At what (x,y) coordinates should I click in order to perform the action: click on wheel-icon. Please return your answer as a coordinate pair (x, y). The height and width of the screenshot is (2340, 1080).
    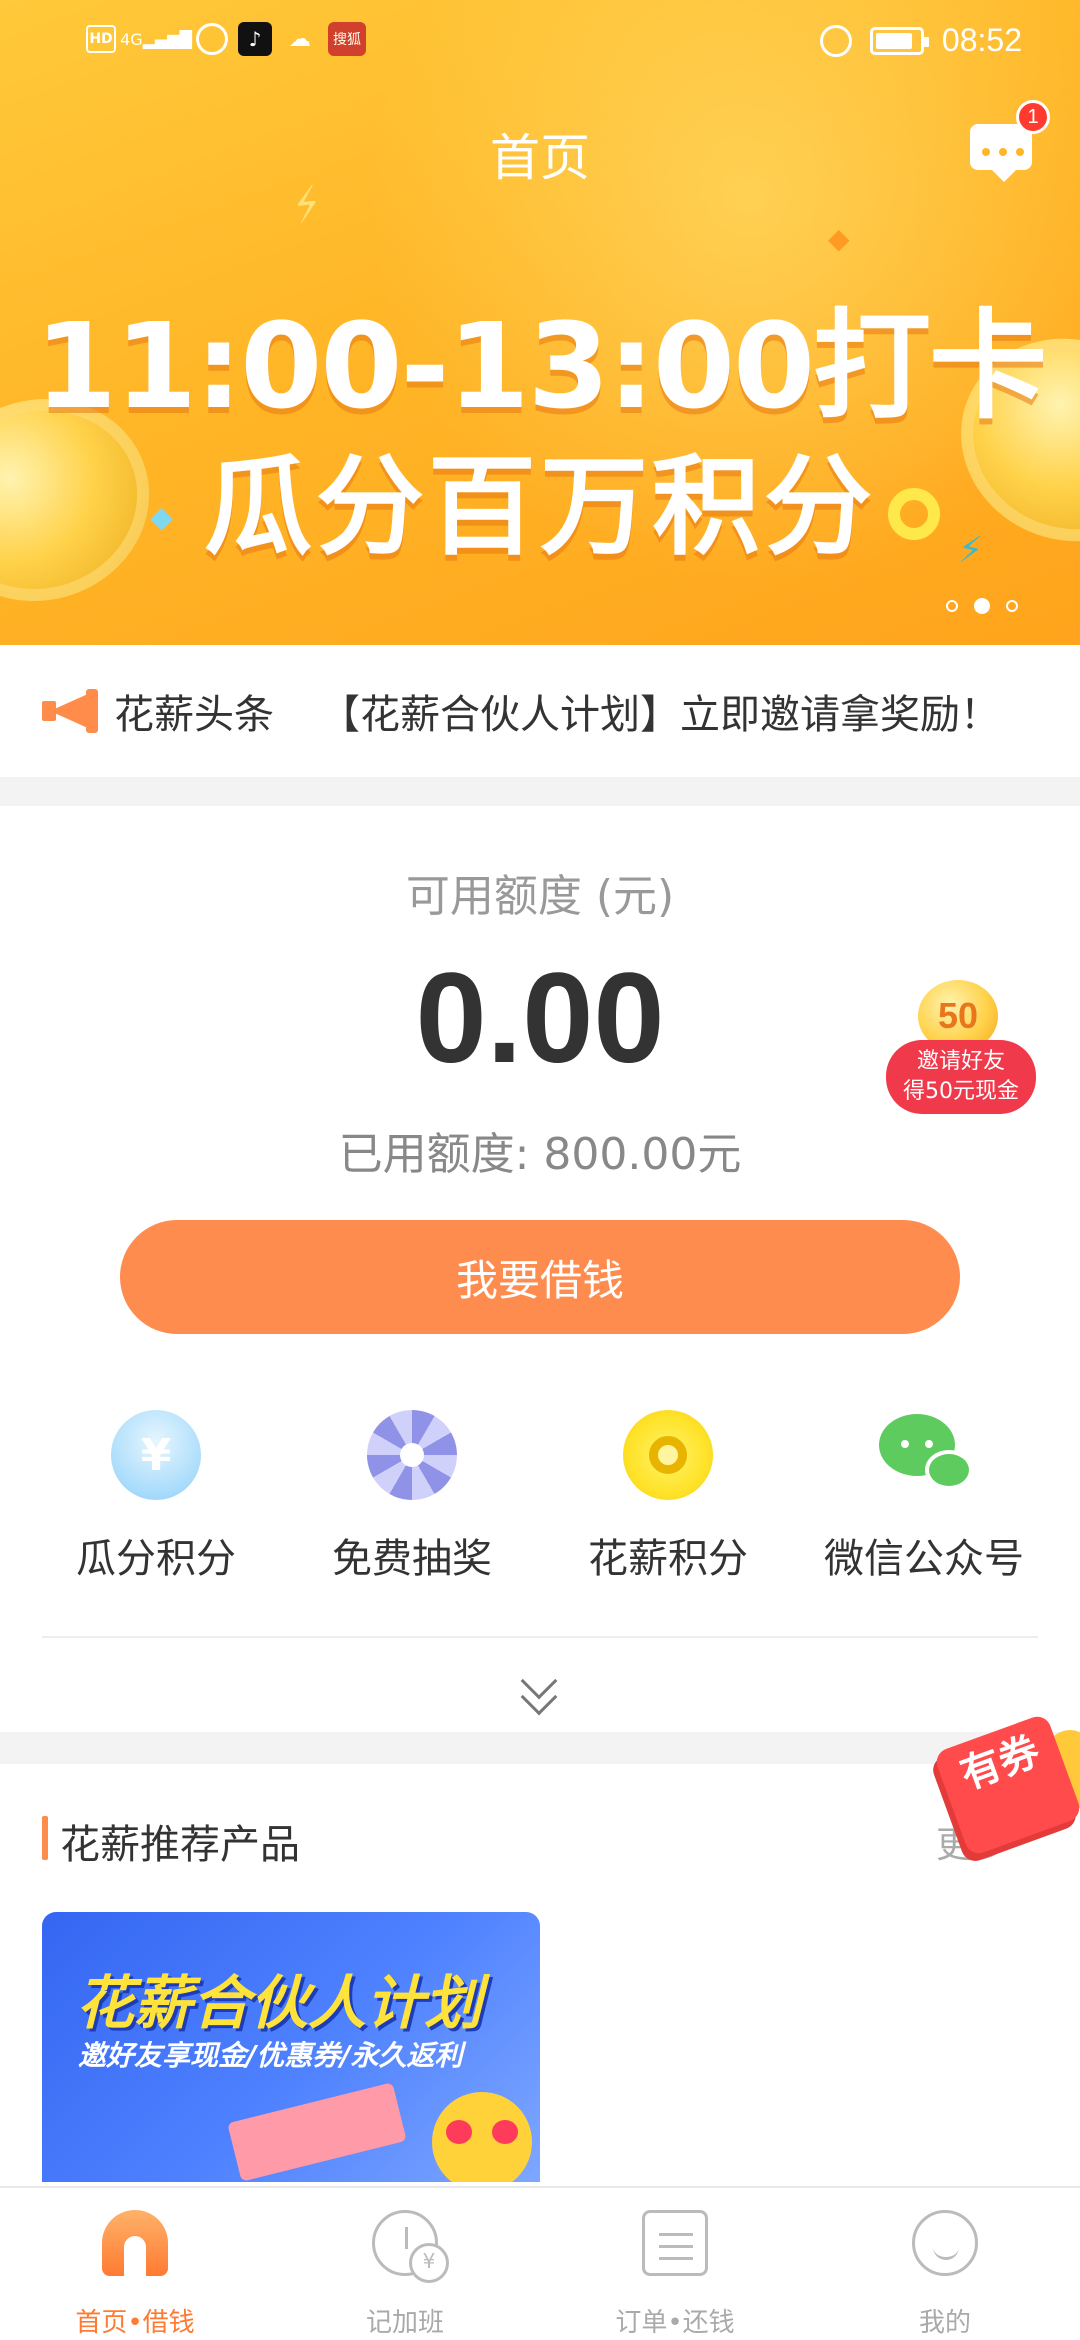
    Looking at the image, I should click on (412, 1455).